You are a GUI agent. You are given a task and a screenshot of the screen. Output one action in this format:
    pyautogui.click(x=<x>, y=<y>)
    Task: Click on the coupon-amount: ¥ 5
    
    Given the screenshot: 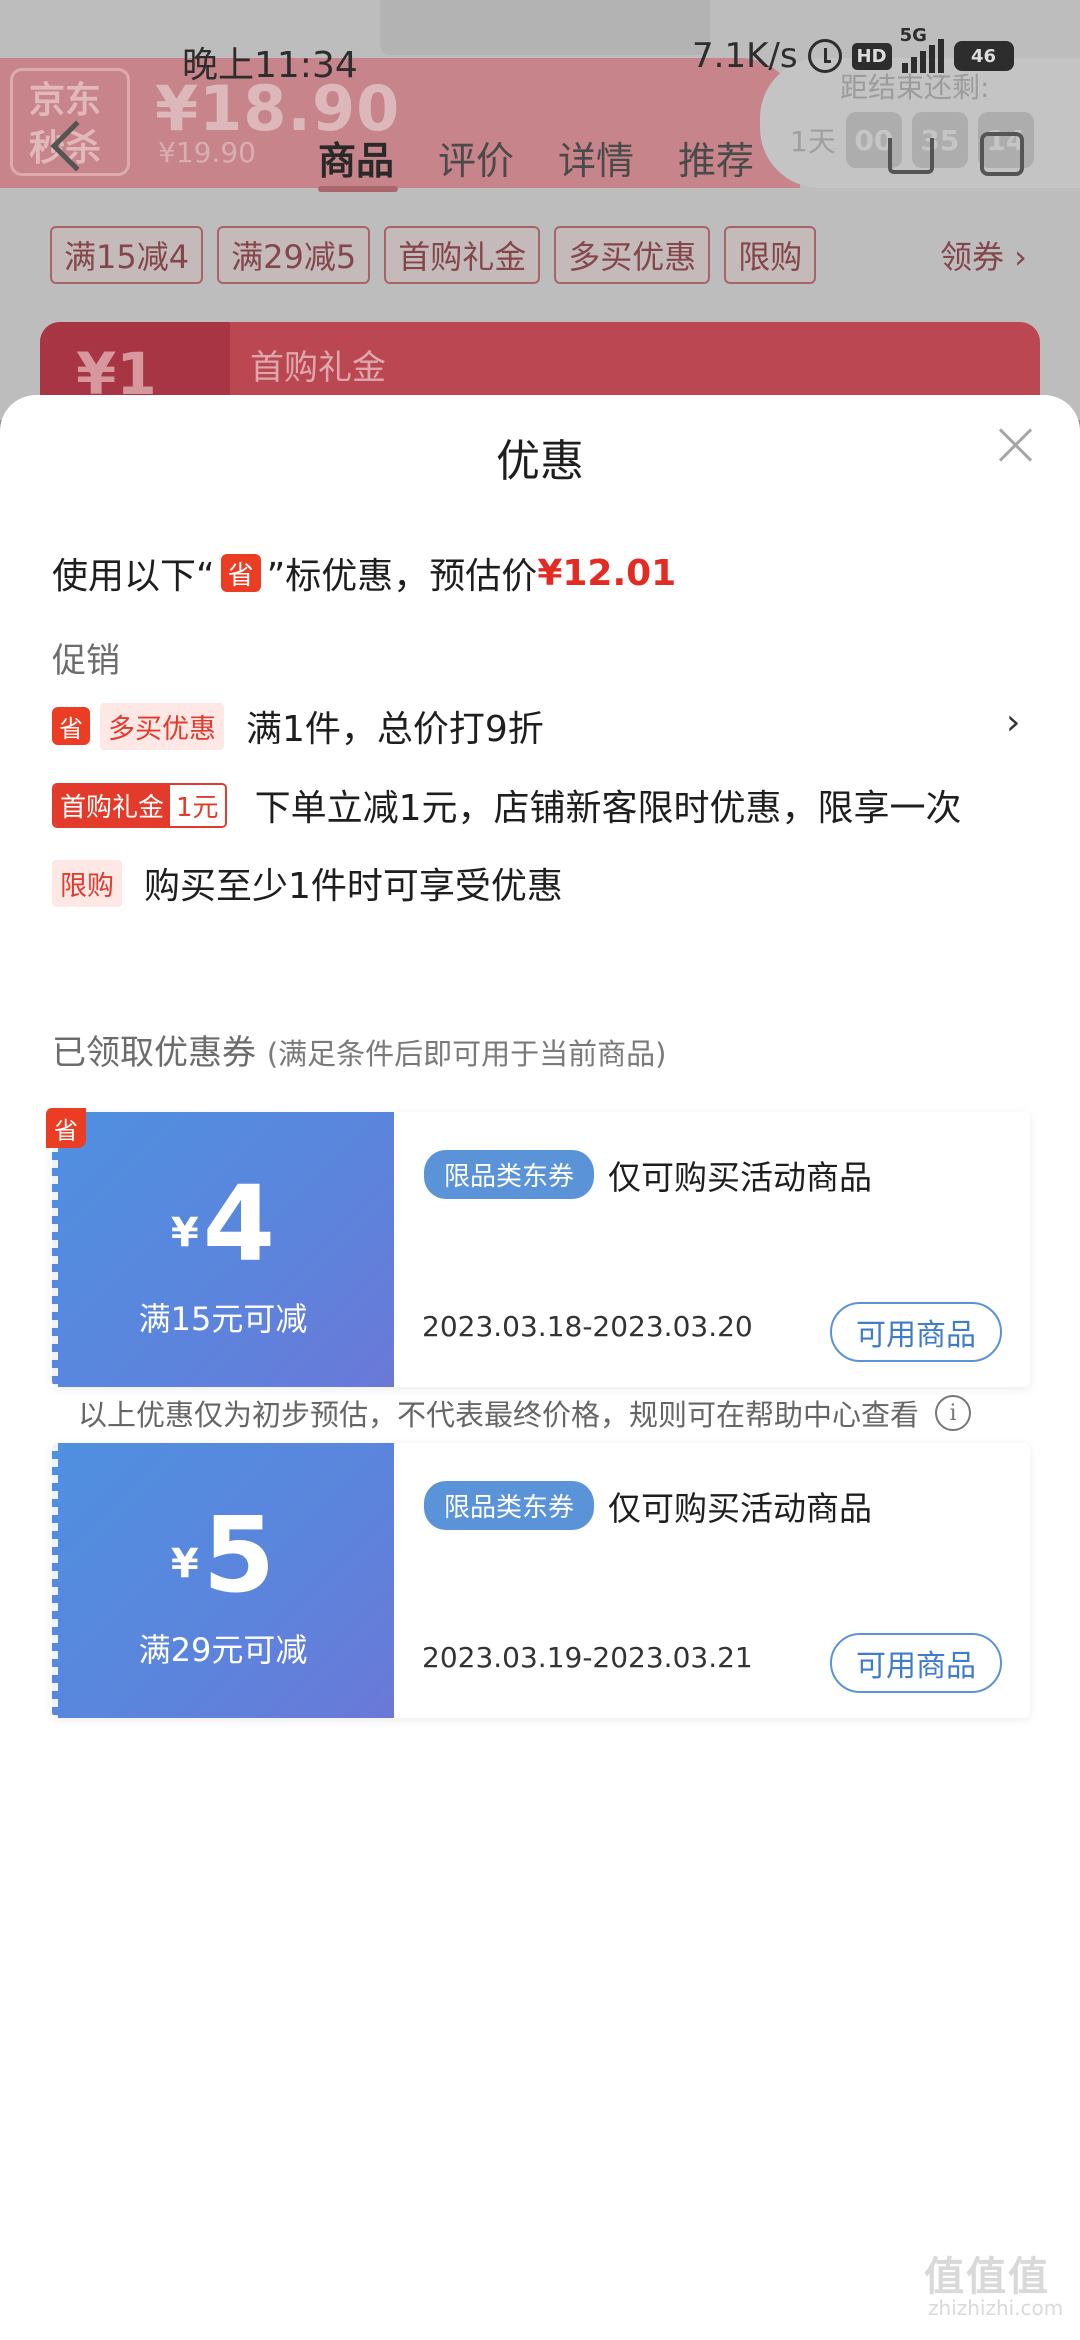 What is the action you would take?
    pyautogui.click(x=223, y=1555)
    